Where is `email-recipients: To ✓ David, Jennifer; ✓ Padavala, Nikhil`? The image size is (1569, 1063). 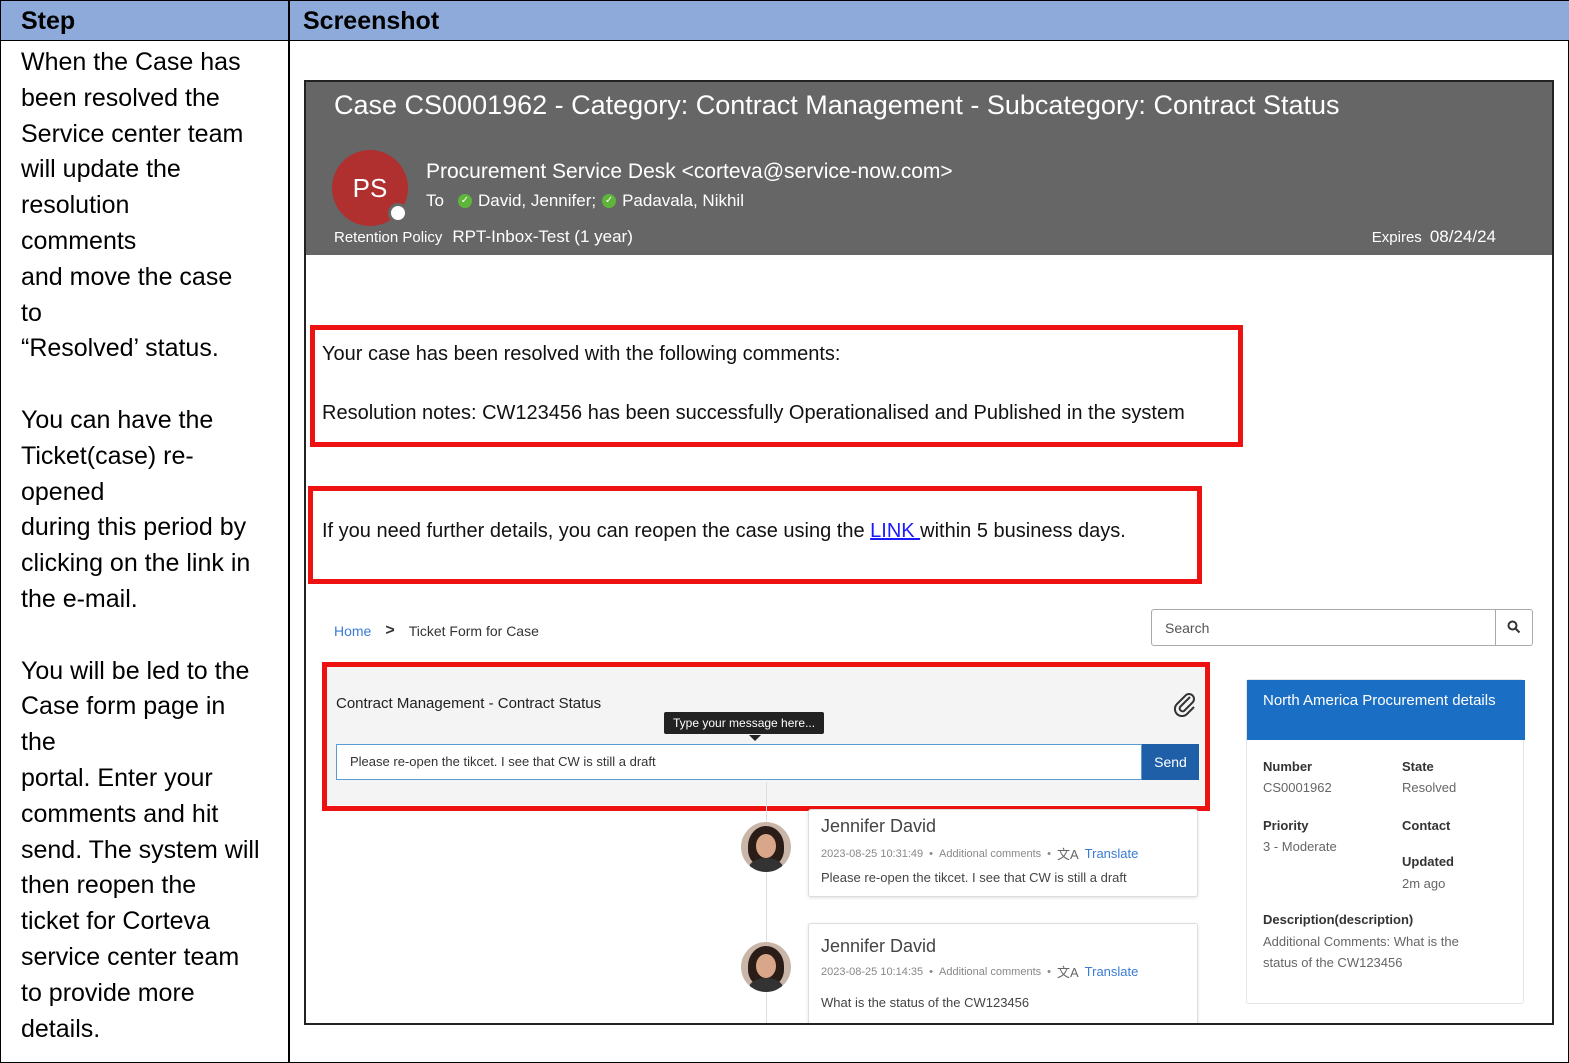 email-recipients: To ✓ David, Jennifer; ✓ Padavala, Nikhil is located at coordinates (585, 201).